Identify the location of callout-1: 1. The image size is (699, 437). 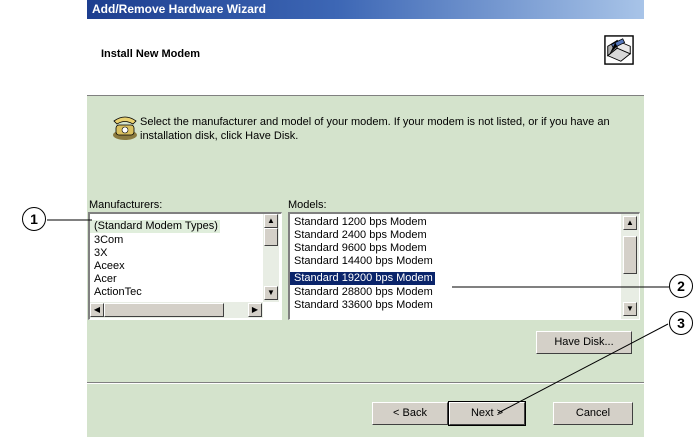
(34, 219).